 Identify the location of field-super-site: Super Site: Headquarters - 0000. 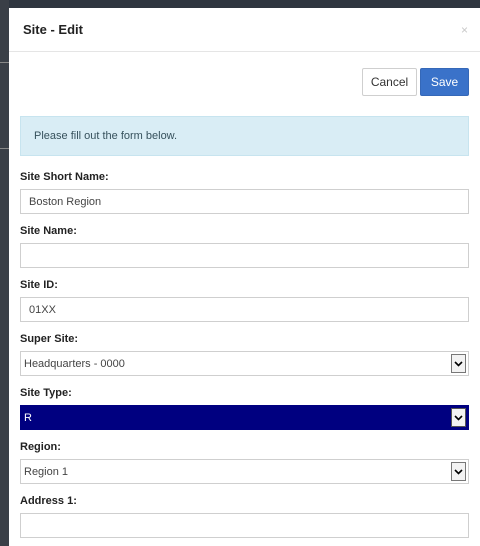
(244, 354).